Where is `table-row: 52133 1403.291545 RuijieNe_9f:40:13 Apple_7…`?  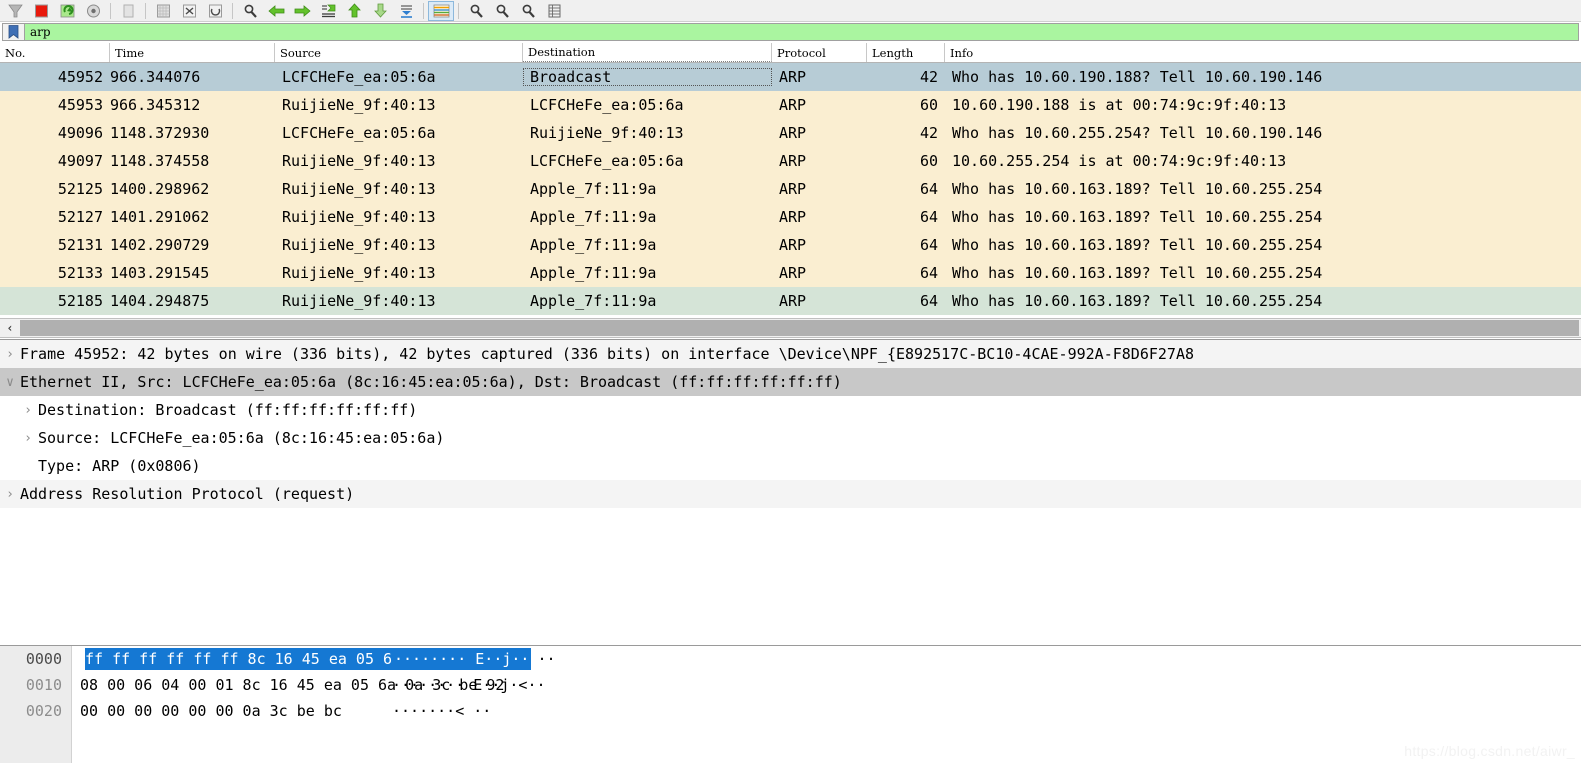 table-row: 52133 1403.291545 RuijieNe_9f:40:13 Apple_7… is located at coordinates (790, 273).